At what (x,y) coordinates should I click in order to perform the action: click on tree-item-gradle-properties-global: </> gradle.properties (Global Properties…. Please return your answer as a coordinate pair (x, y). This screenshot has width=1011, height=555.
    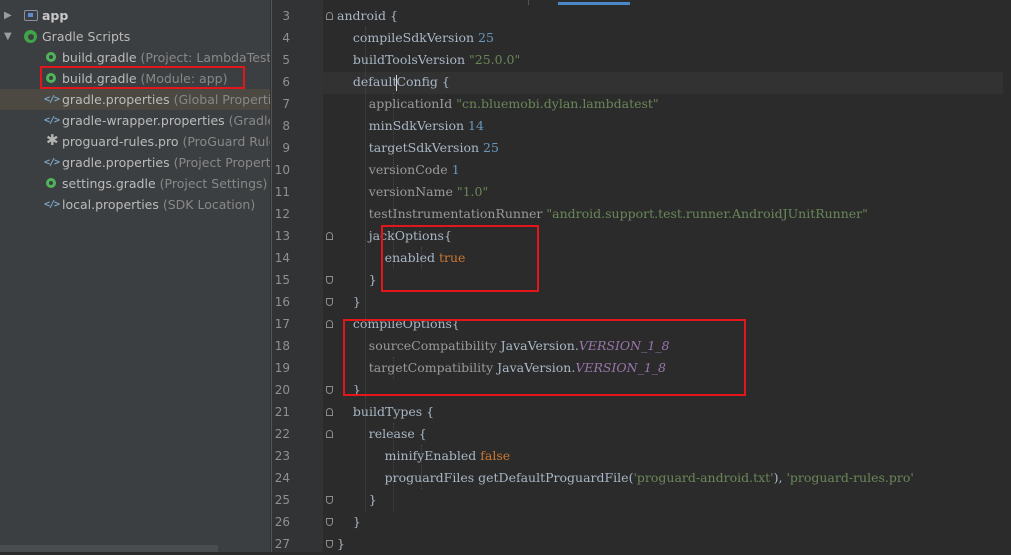
    Looking at the image, I should click on (135, 99).